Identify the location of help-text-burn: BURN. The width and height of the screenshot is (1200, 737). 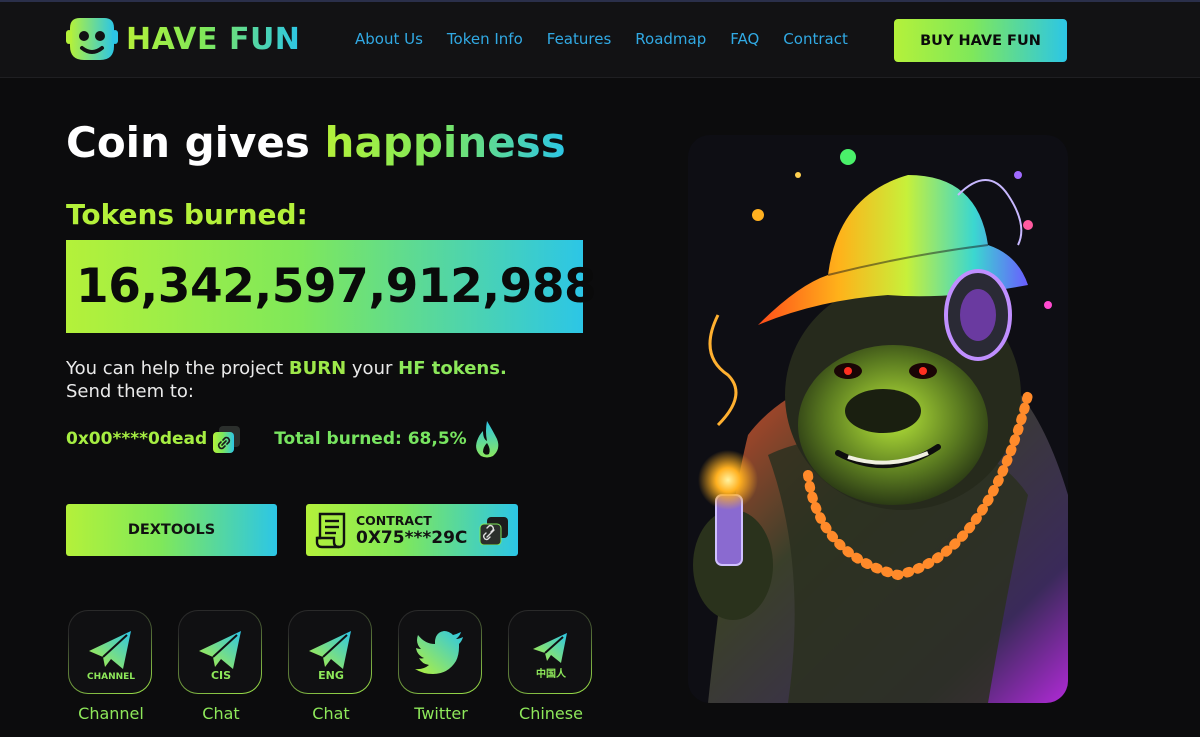
(317, 368).